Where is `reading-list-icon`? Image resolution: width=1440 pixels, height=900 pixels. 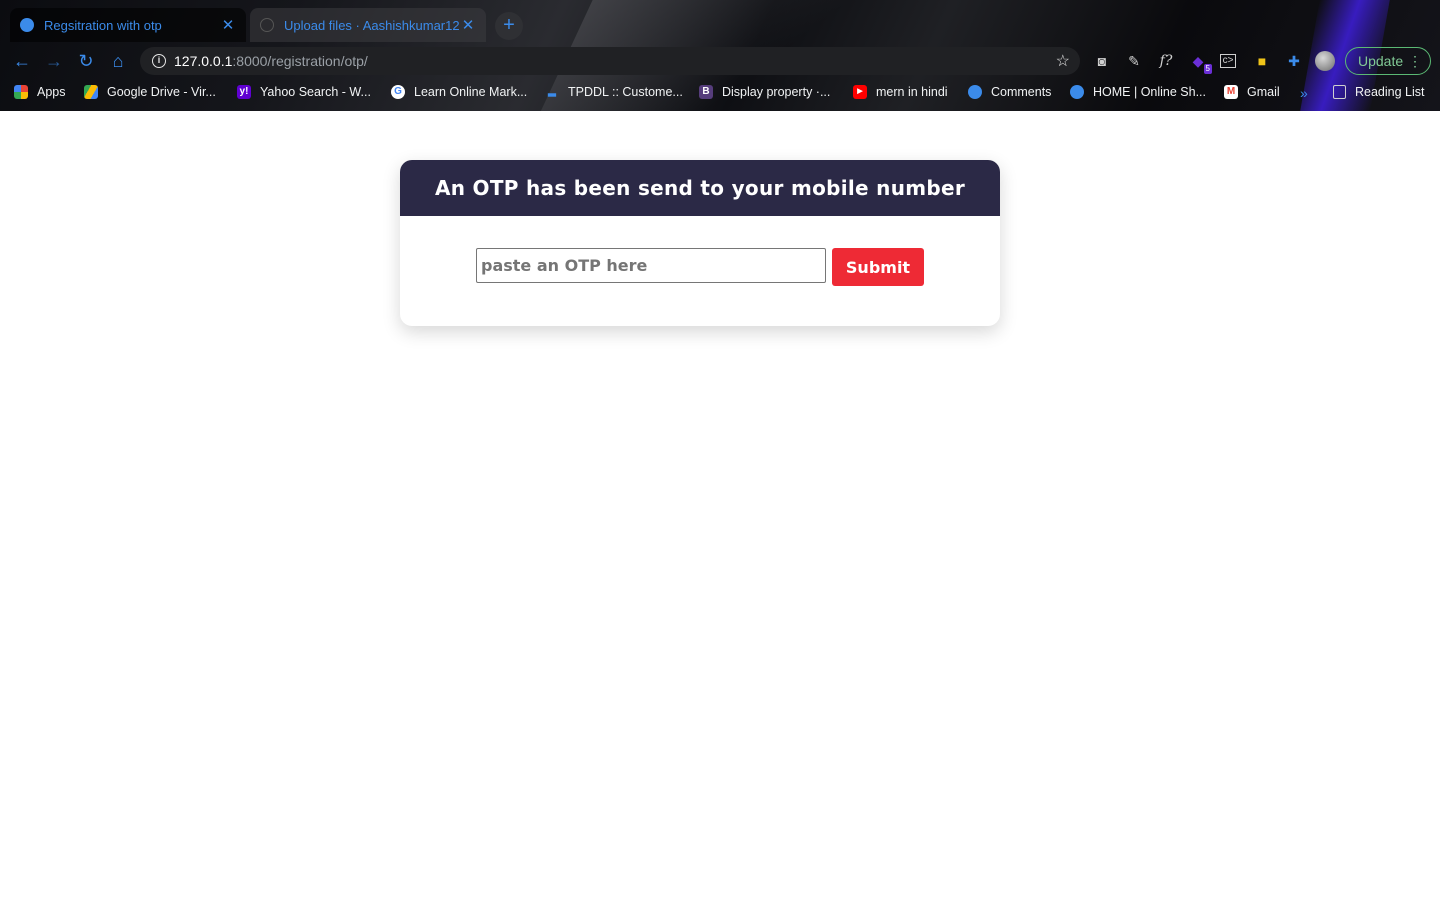
reading-list-icon is located at coordinates (1339, 92).